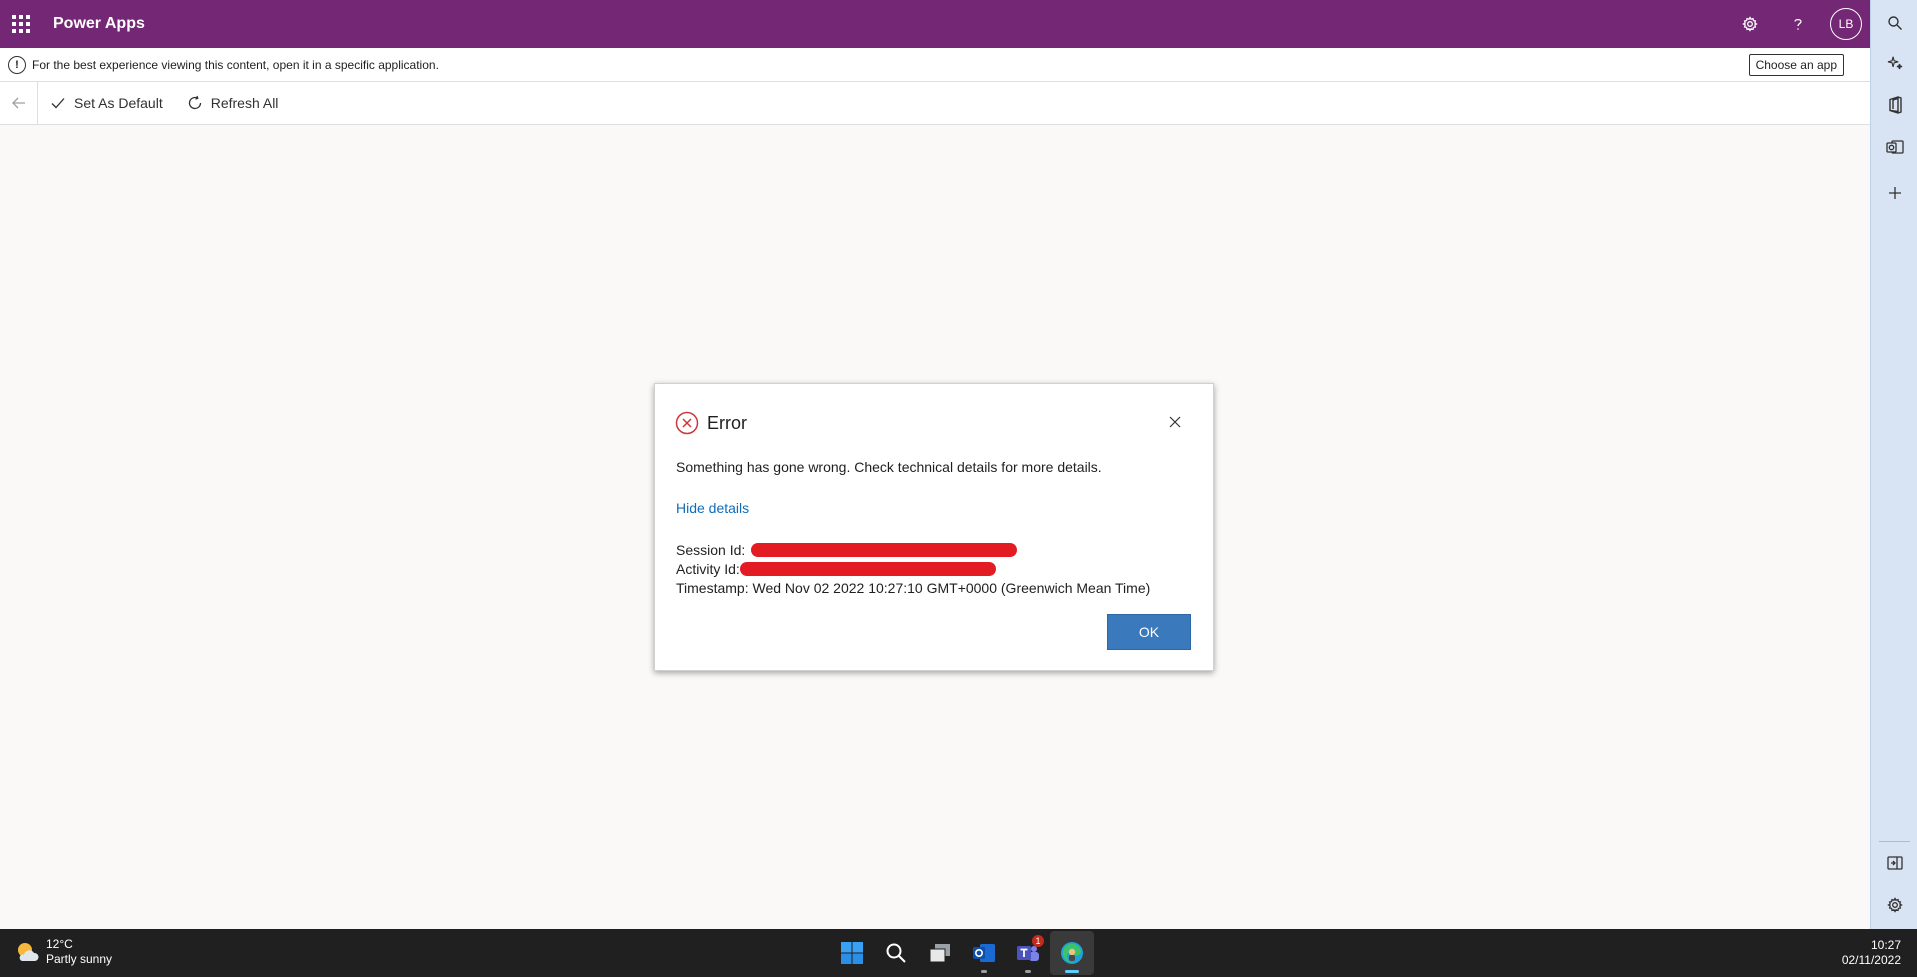  Describe the element at coordinates (1038, 941) in the screenshot. I see `notification-badge: 1` at that location.